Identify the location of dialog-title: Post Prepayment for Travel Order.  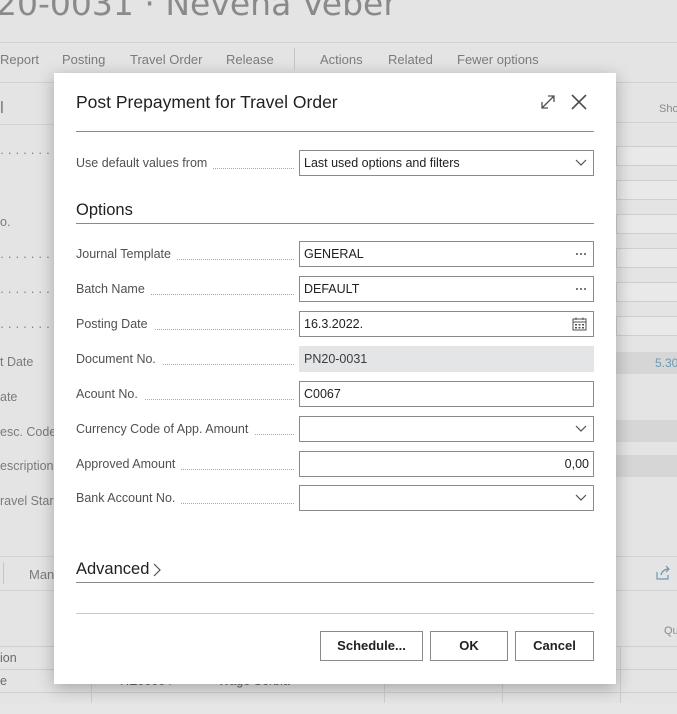
(207, 102).